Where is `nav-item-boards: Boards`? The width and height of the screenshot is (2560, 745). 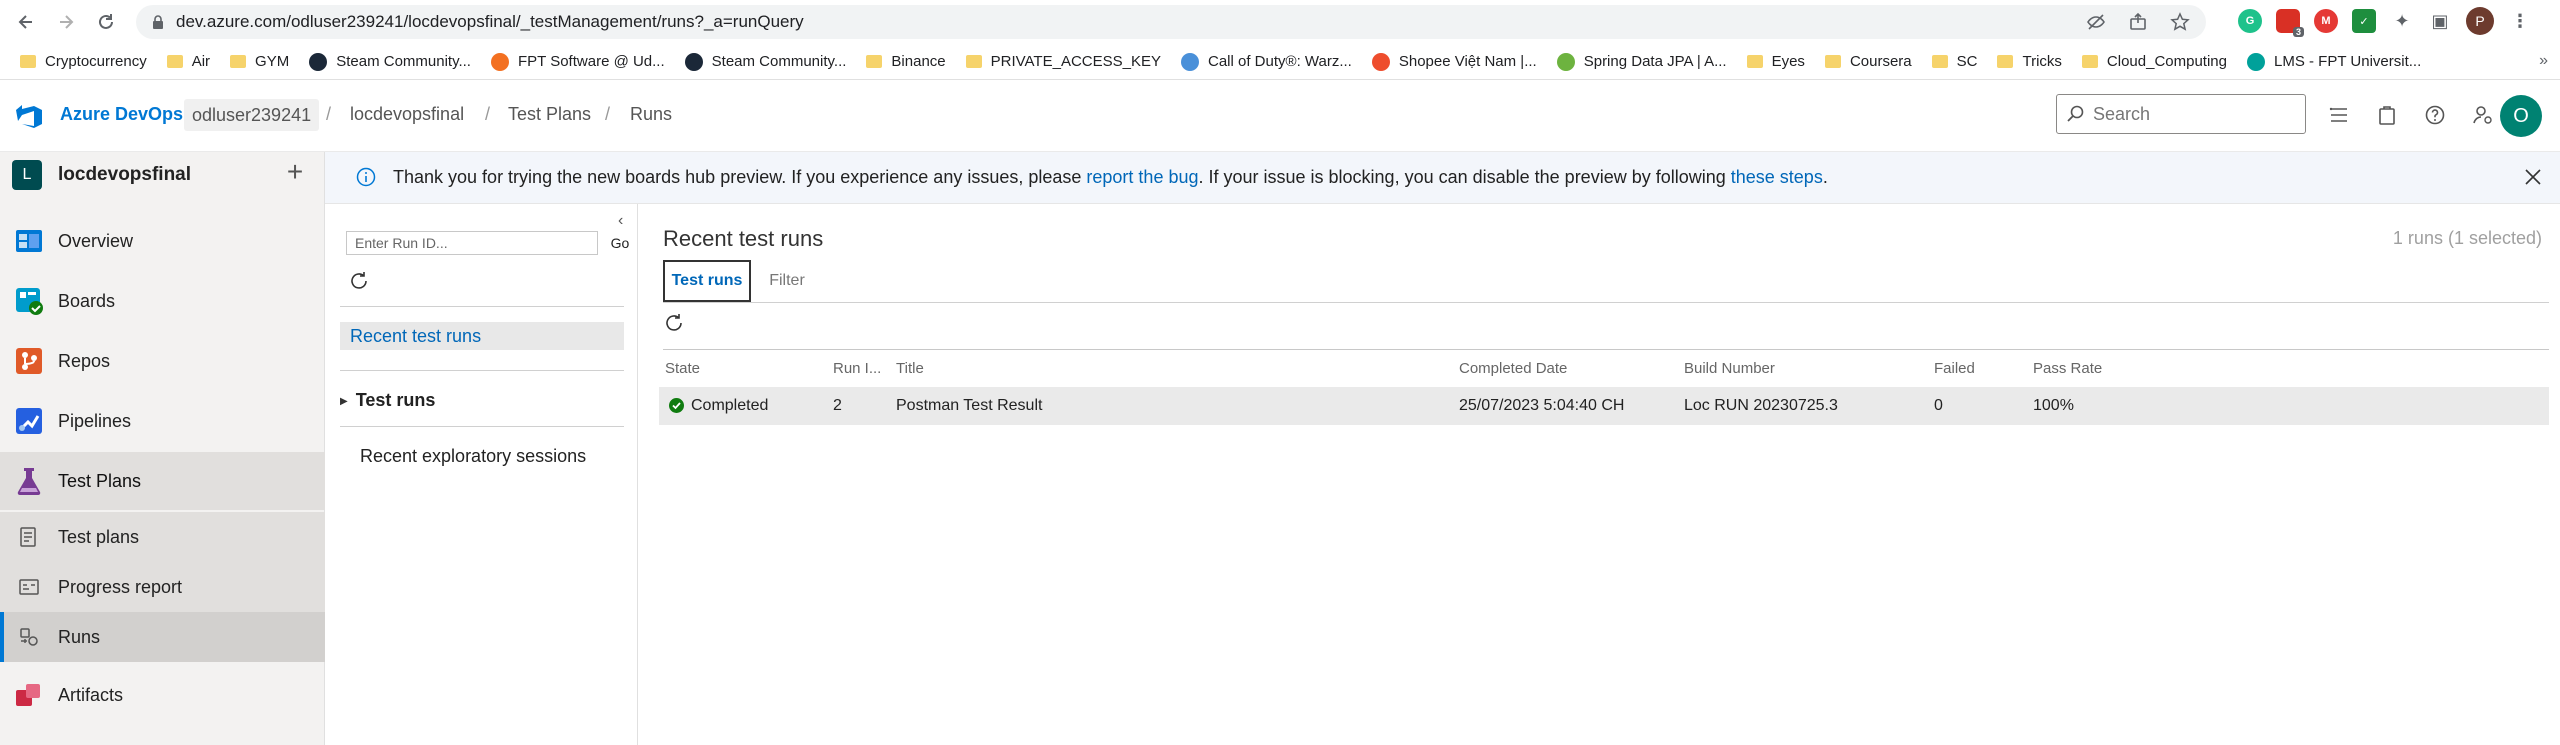 nav-item-boards: Boards is located at coordinates (162, 301).